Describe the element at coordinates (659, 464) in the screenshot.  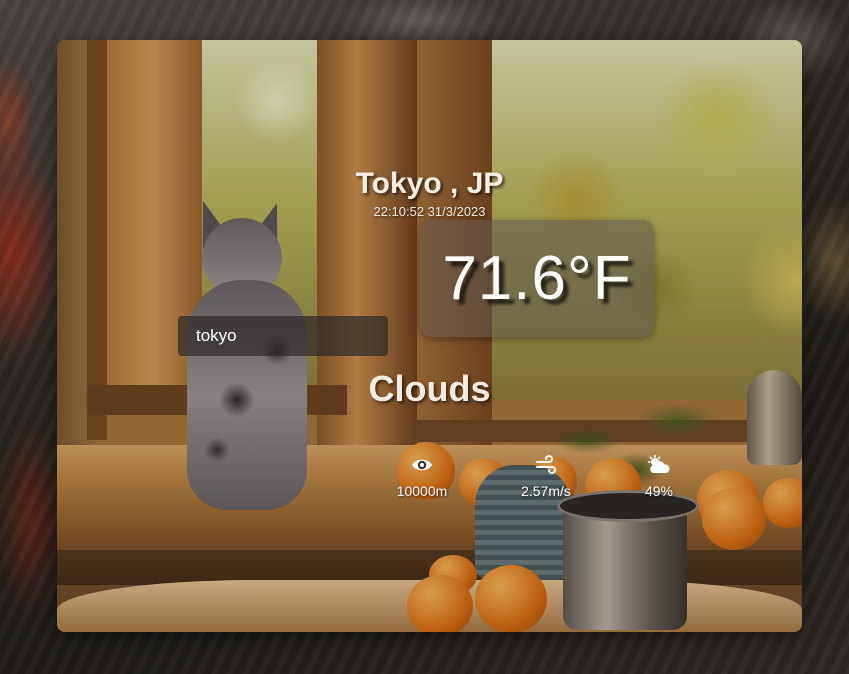
I see `cloud-sun-icon` at that location.